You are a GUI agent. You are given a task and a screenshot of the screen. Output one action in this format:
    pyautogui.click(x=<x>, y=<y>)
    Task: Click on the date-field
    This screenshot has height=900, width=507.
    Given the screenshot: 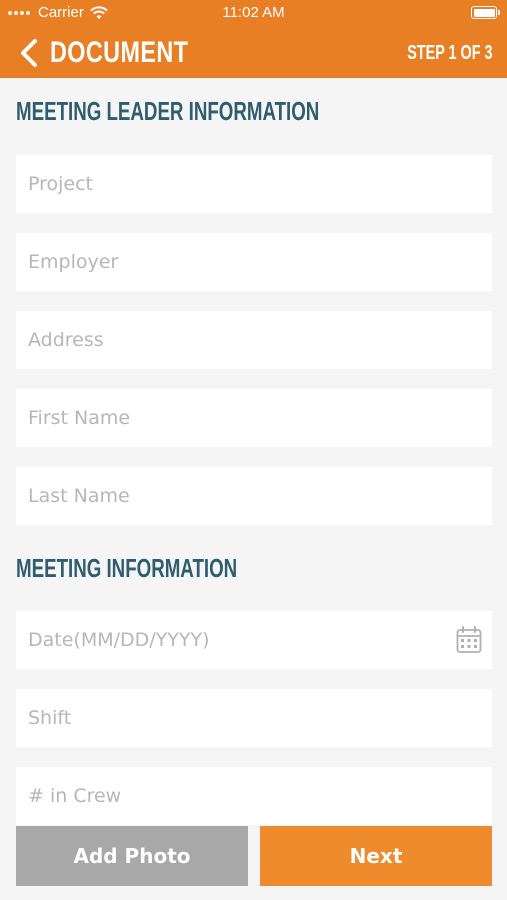 What is the action you would take?
    pyautogui.click(x=254, y=640)
    